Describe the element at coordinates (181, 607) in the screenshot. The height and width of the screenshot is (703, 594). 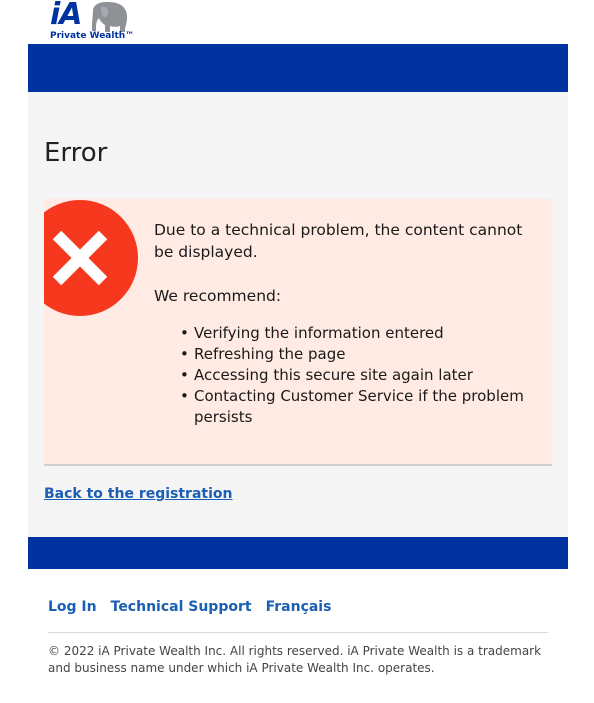
I see `footer-link-technical-support: Technical Support` at that location.